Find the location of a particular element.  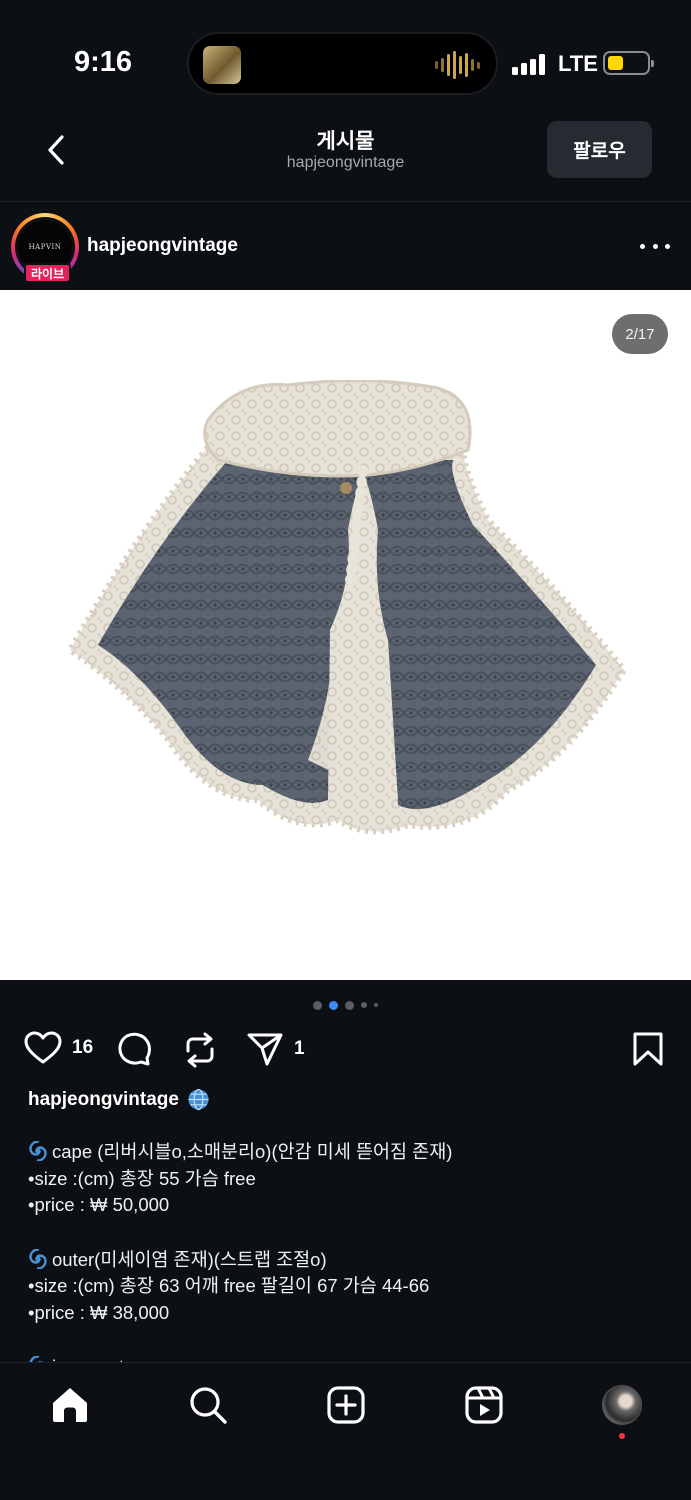

post-header: 게시물 hapjeongvintage 팔로우 is located at coordinates (345, 156).